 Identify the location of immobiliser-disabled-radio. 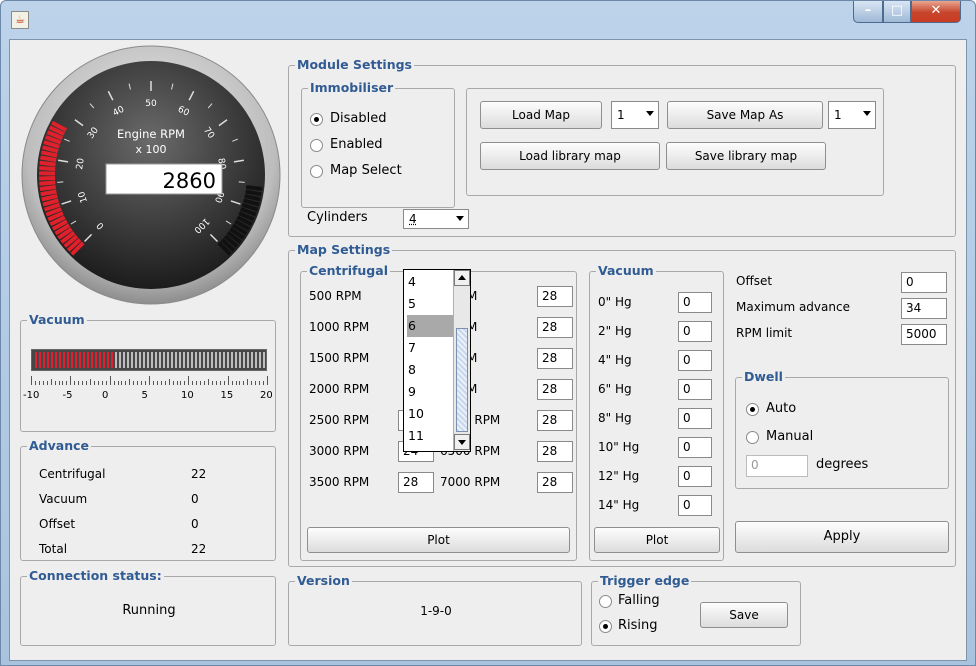
(316, 119).